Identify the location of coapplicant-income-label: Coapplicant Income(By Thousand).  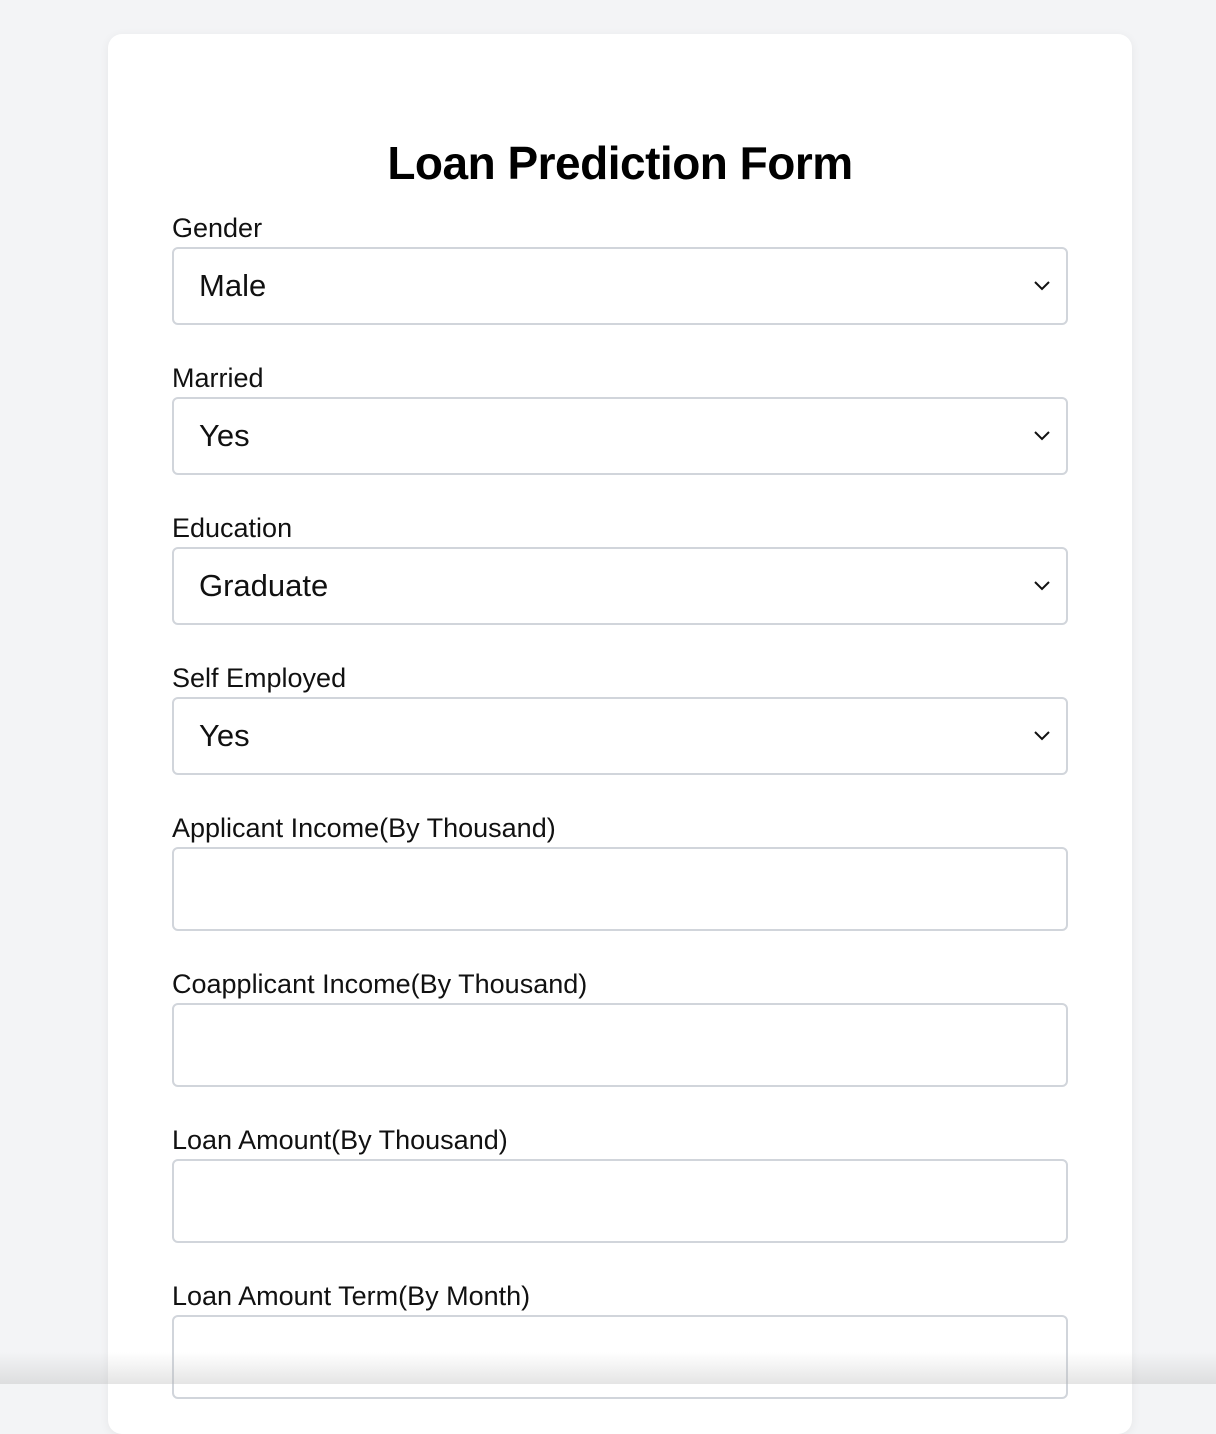
(380, 984).